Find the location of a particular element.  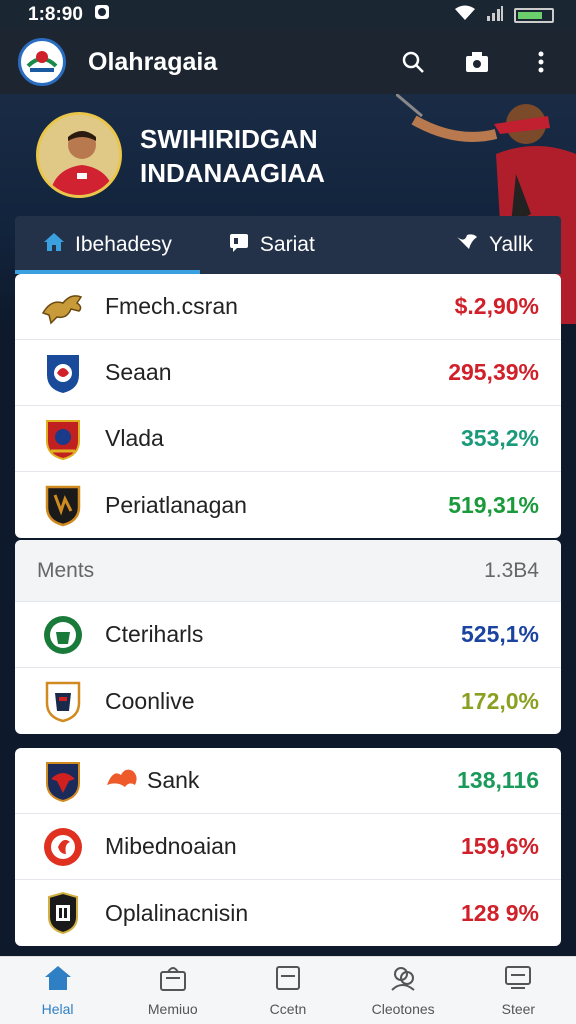

list-item: Oplalinacnisin 128 9% is located at coordinates (288, 913).